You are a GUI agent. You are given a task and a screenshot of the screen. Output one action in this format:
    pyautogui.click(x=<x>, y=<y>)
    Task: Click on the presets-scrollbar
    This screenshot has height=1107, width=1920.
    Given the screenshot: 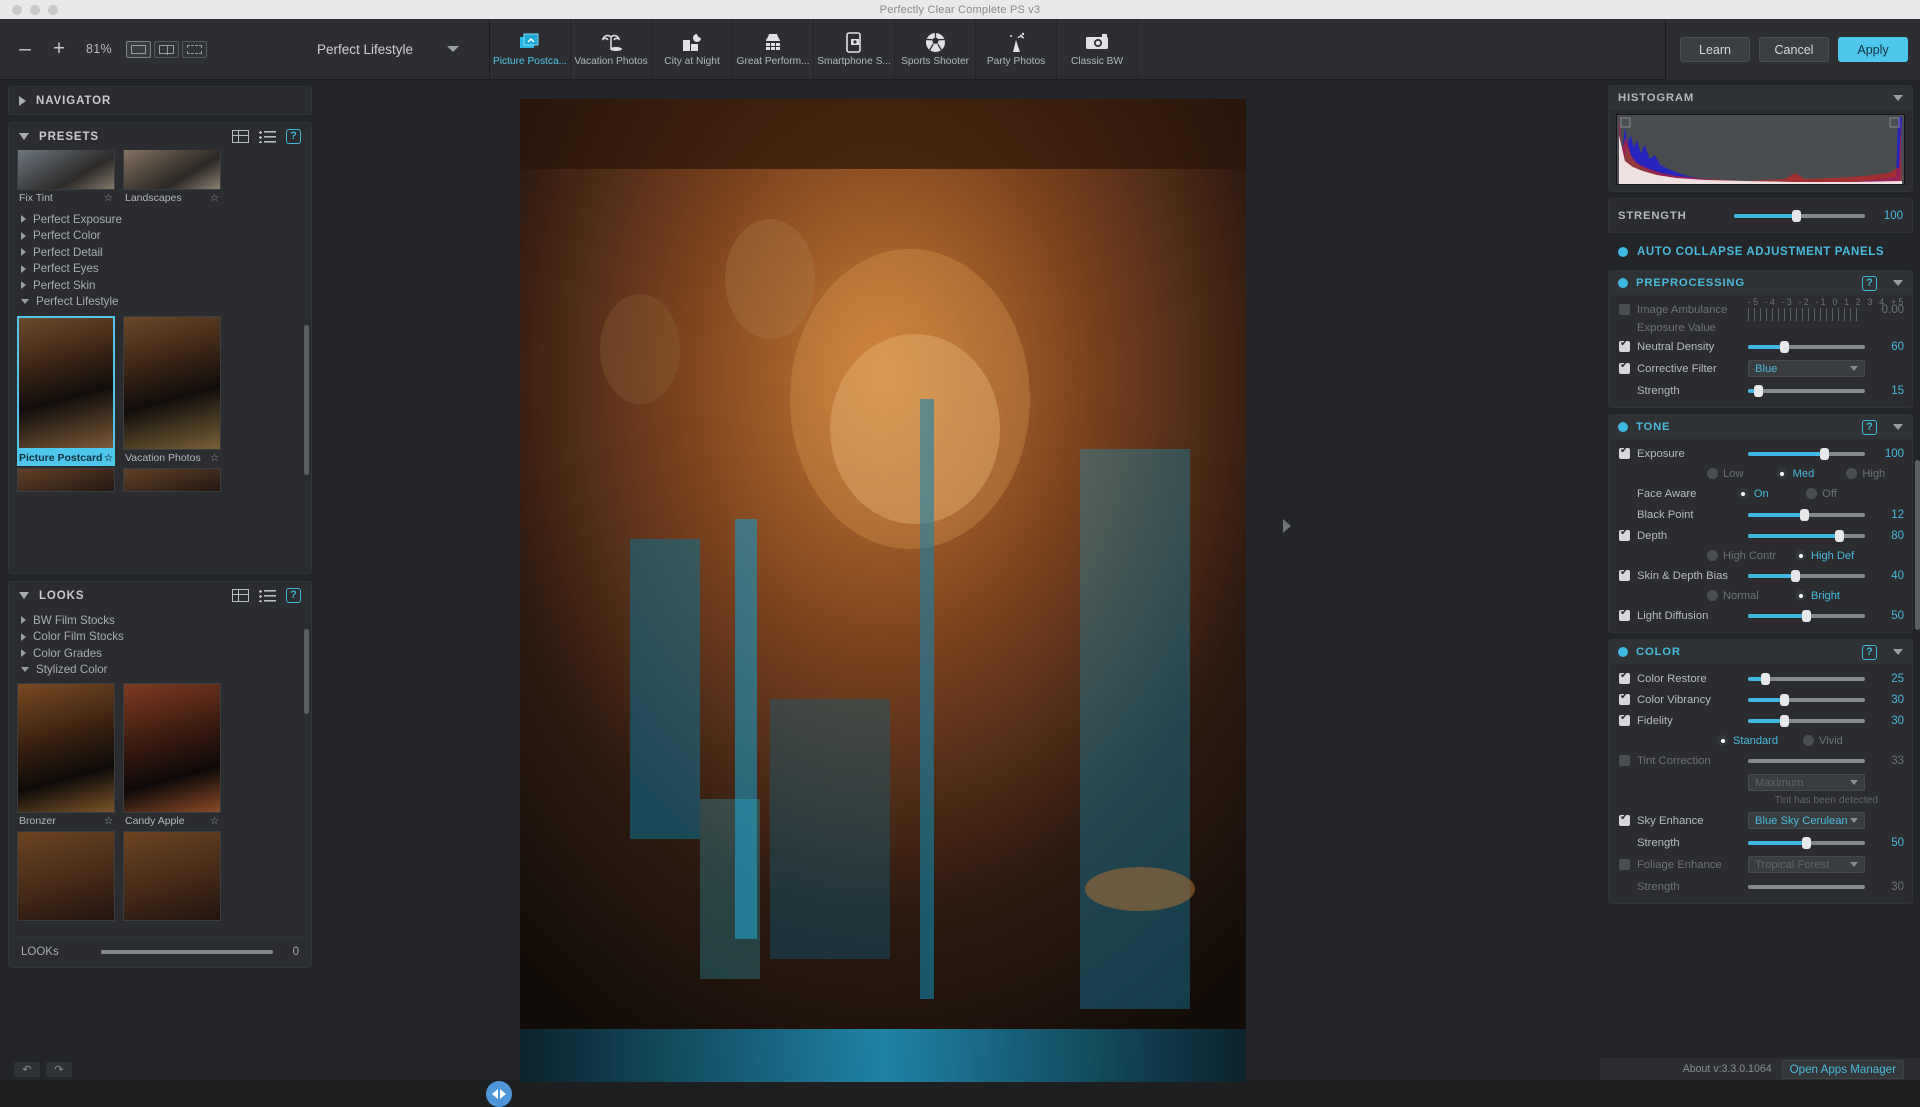 What is the action you would take?
    pyautogui.click(x=306, y=400)
    